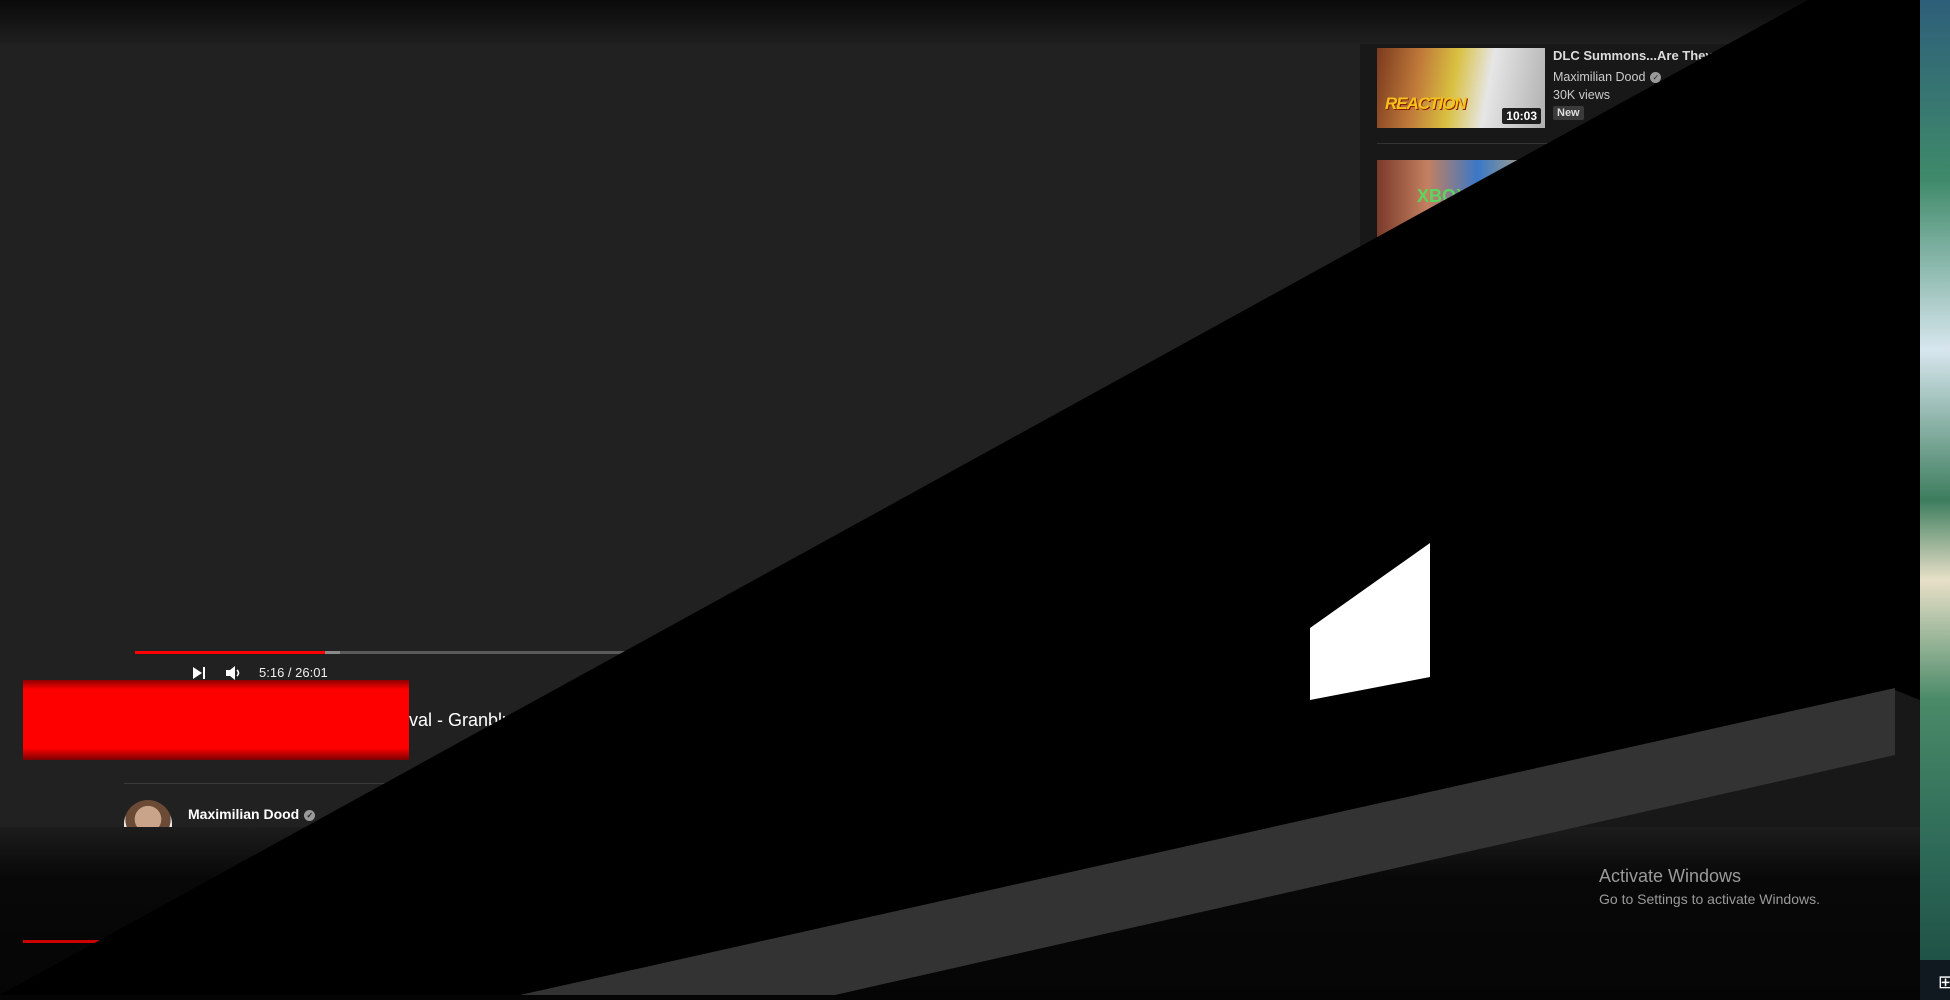 The width and height of the screenshot is (1950, 1000). What do you see at coordinates (1944, 982) in the screenshot?
I see `windows-logo-icon: ⊞` at bounding box center [1944, 982].